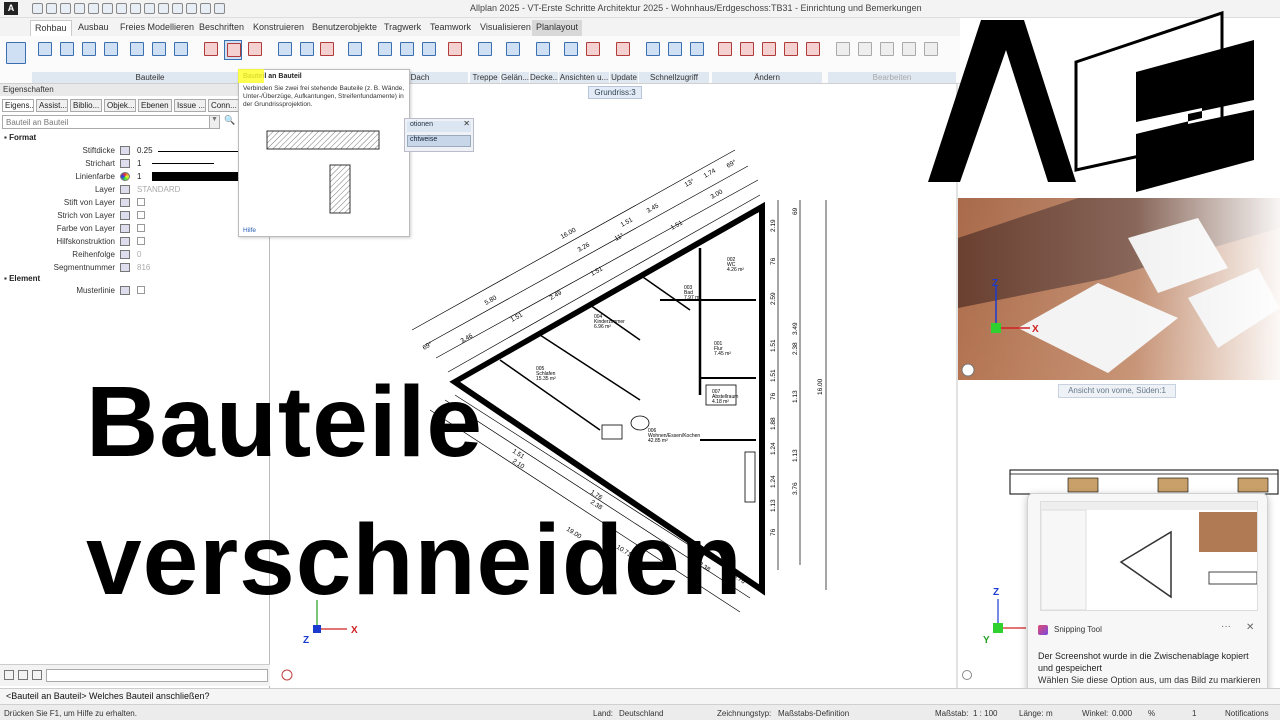  Describe the element at coordinates (485, 50) in the screenshot. I see `stair-tool-icon` at that location.